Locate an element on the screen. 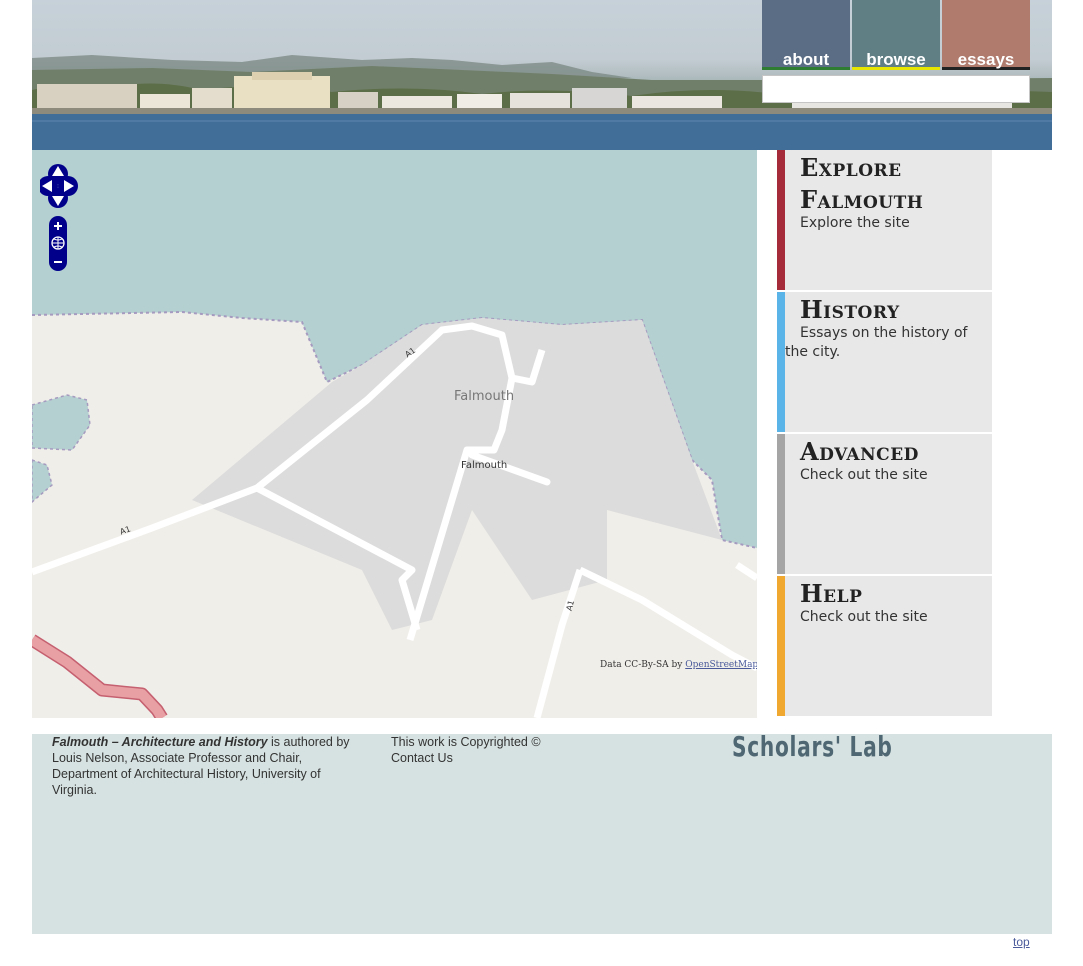 Image resolution: width=1083 pixels, height=966 pixels. zoom-world-icon is located at coordinates (58, 243).